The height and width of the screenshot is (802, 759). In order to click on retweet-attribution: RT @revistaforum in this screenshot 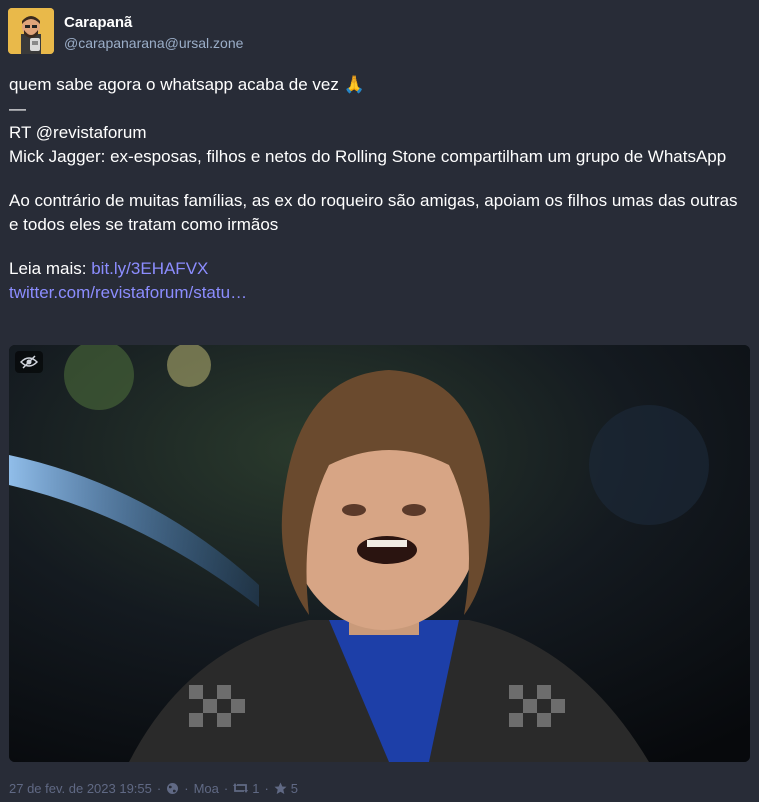, I will do `click(78, 132)`.